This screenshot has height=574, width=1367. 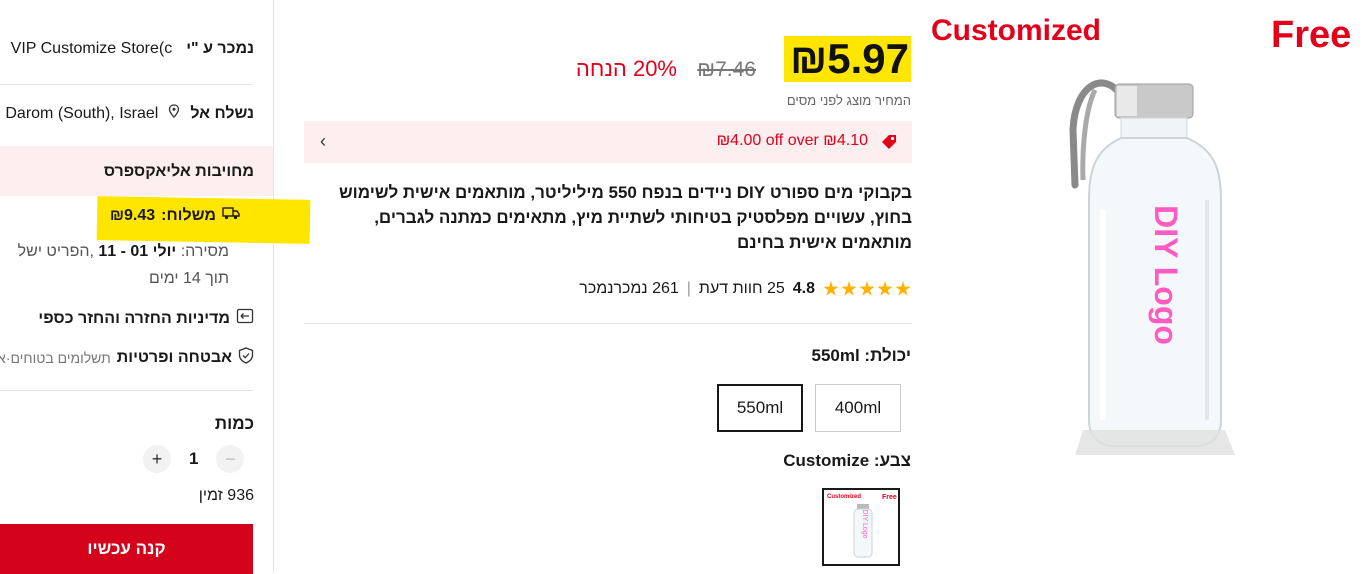 I want to click on security-subtitle: תשלומים בטוחים·א, so click(x=55, y=358).